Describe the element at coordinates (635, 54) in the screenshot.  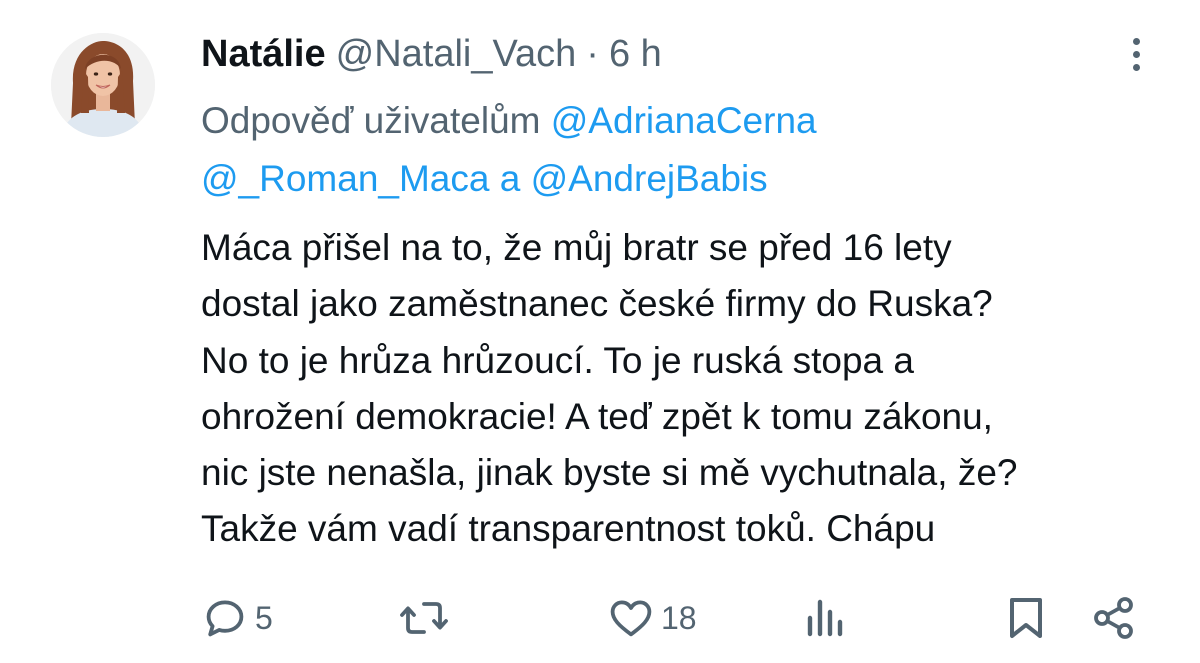
I see `timestamp: 6 h` at that location.